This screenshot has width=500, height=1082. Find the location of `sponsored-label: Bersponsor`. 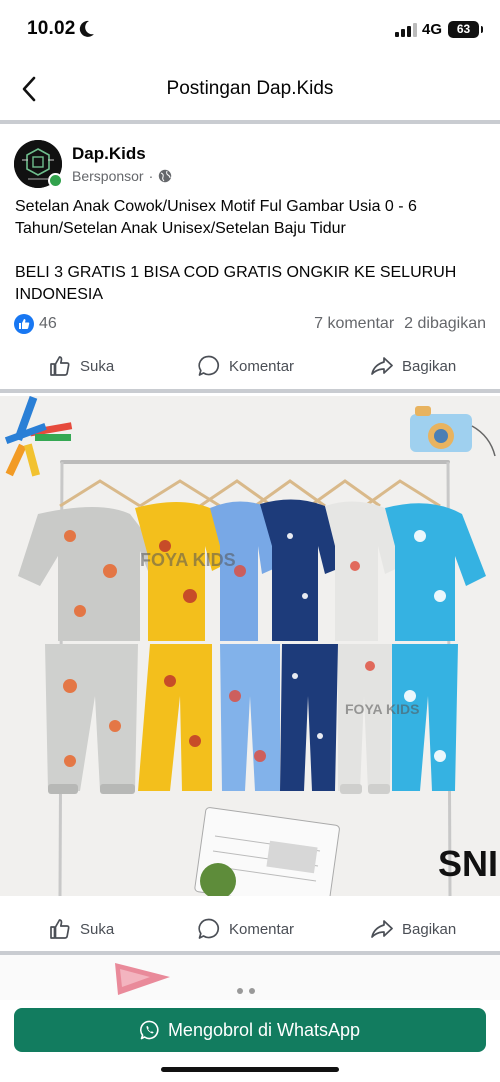

sponsored-label: Bersponsor is located at coordinates (108, 176).